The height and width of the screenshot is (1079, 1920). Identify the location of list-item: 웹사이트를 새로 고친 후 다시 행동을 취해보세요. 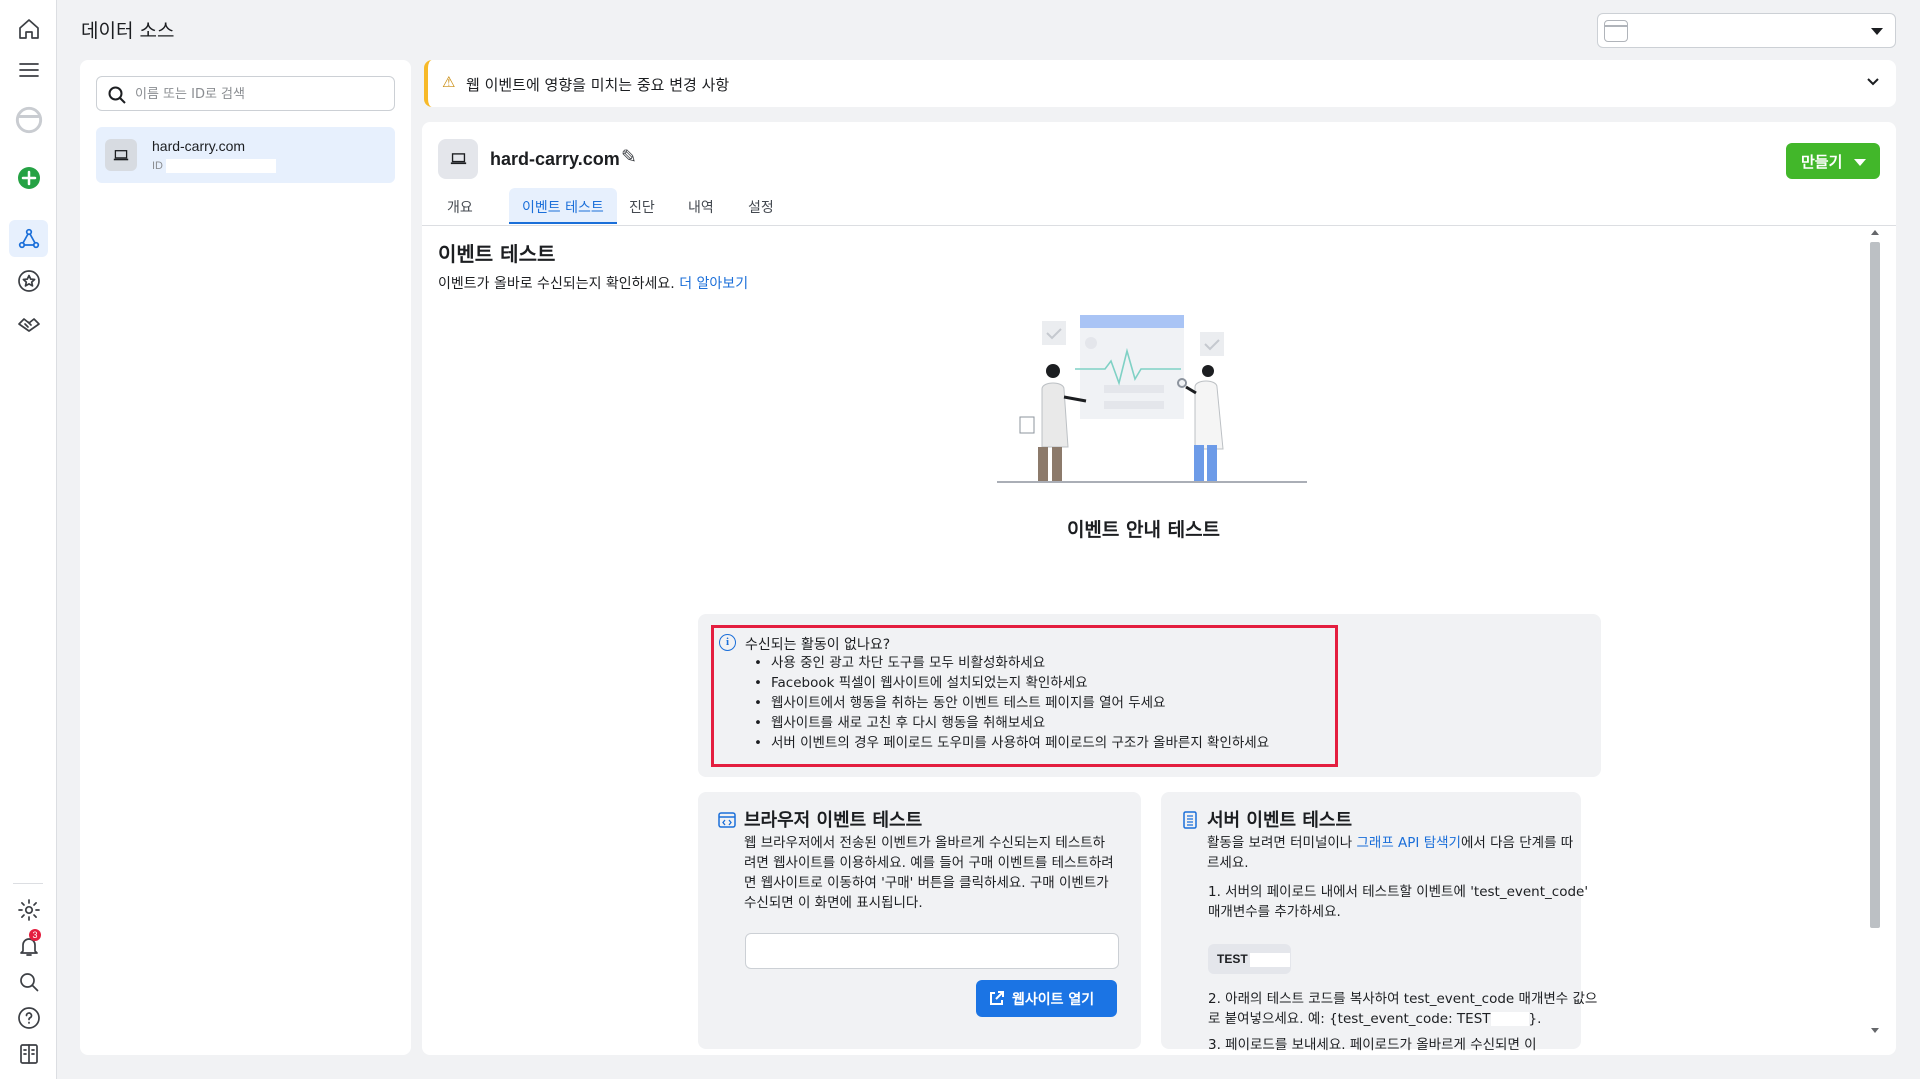
(1011, 723).